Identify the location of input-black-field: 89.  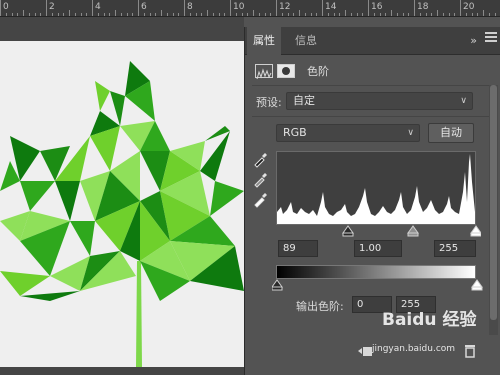
(298, 248).